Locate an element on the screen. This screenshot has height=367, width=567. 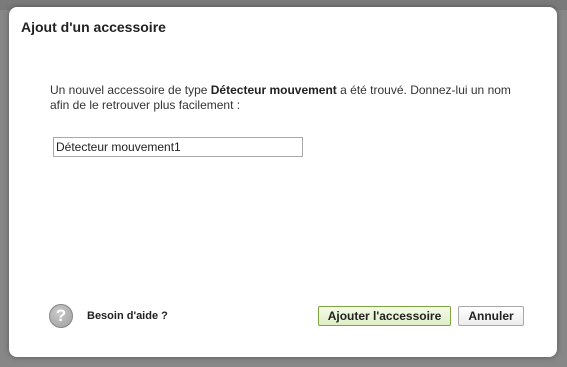
help-link: ? Besoin d'aide ? is located at coordinates (108, 316).